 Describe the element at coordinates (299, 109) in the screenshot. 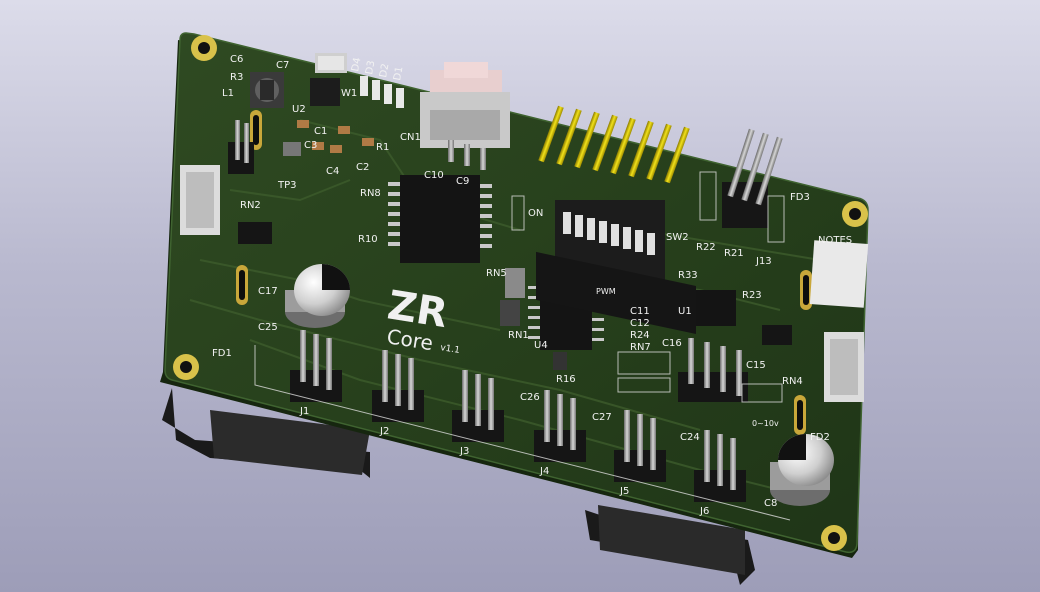

I see `label-u2: U2` at that location.